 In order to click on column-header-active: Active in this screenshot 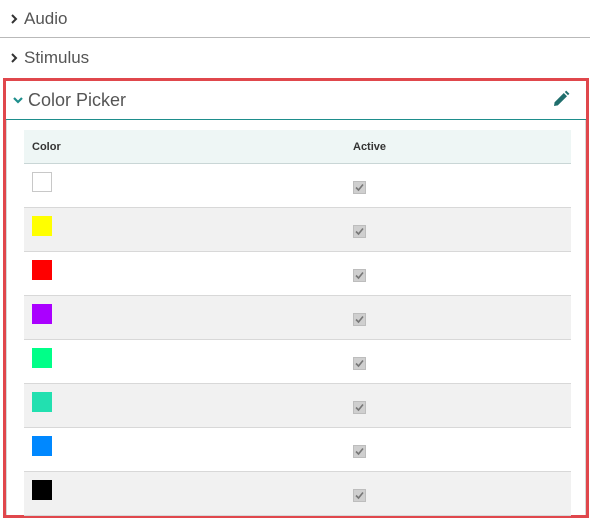, I will do `click(462, 147)`.